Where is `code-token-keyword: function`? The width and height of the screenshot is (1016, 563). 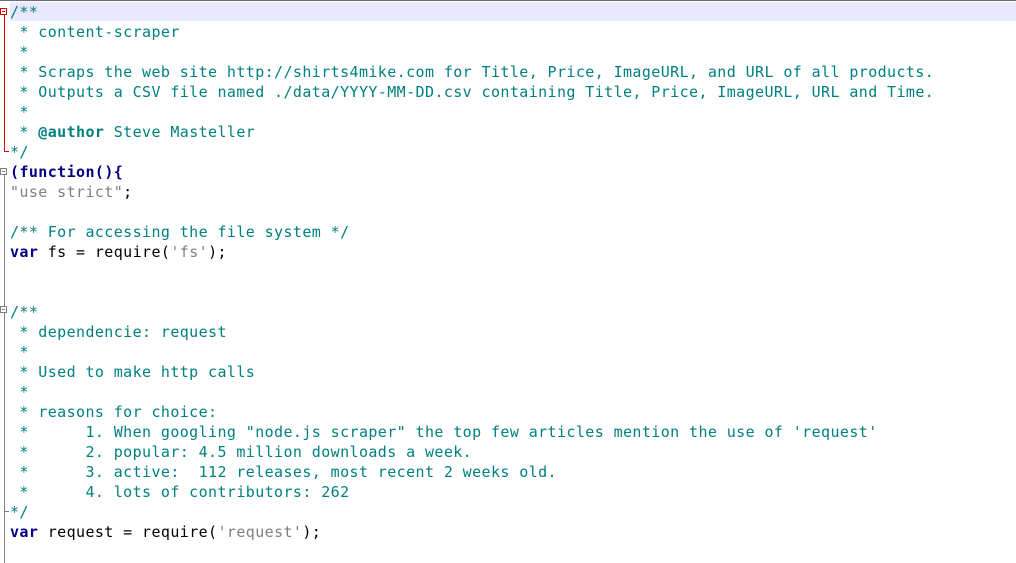 code-token-keyword: function is located at coordinates (57, 172).